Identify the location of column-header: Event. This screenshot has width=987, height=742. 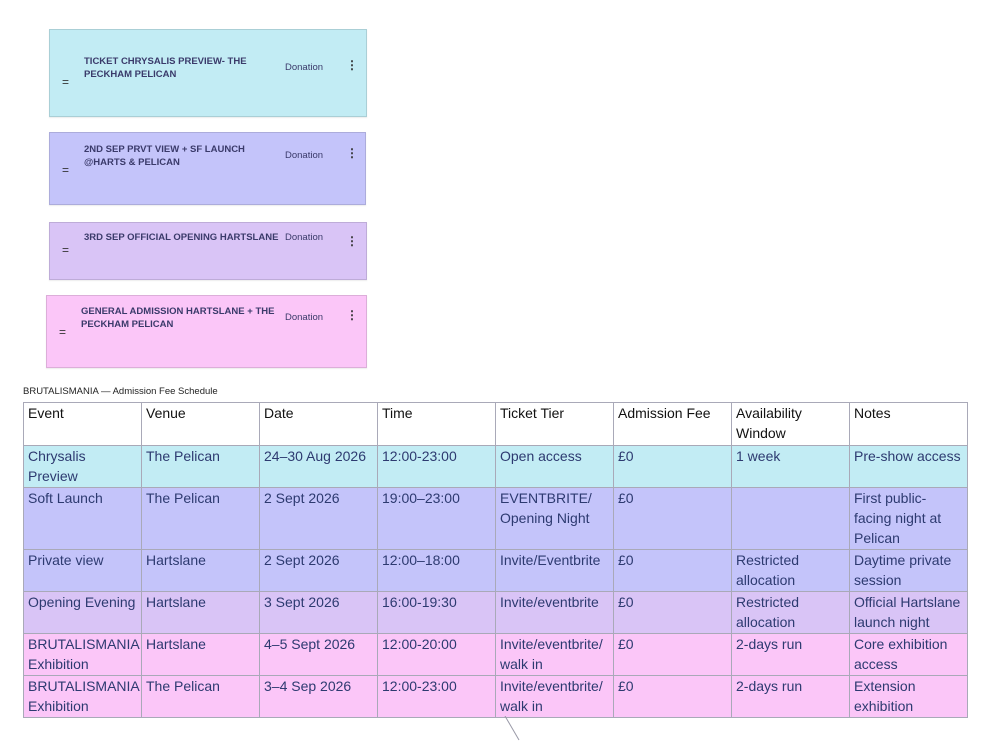
(82, 424).